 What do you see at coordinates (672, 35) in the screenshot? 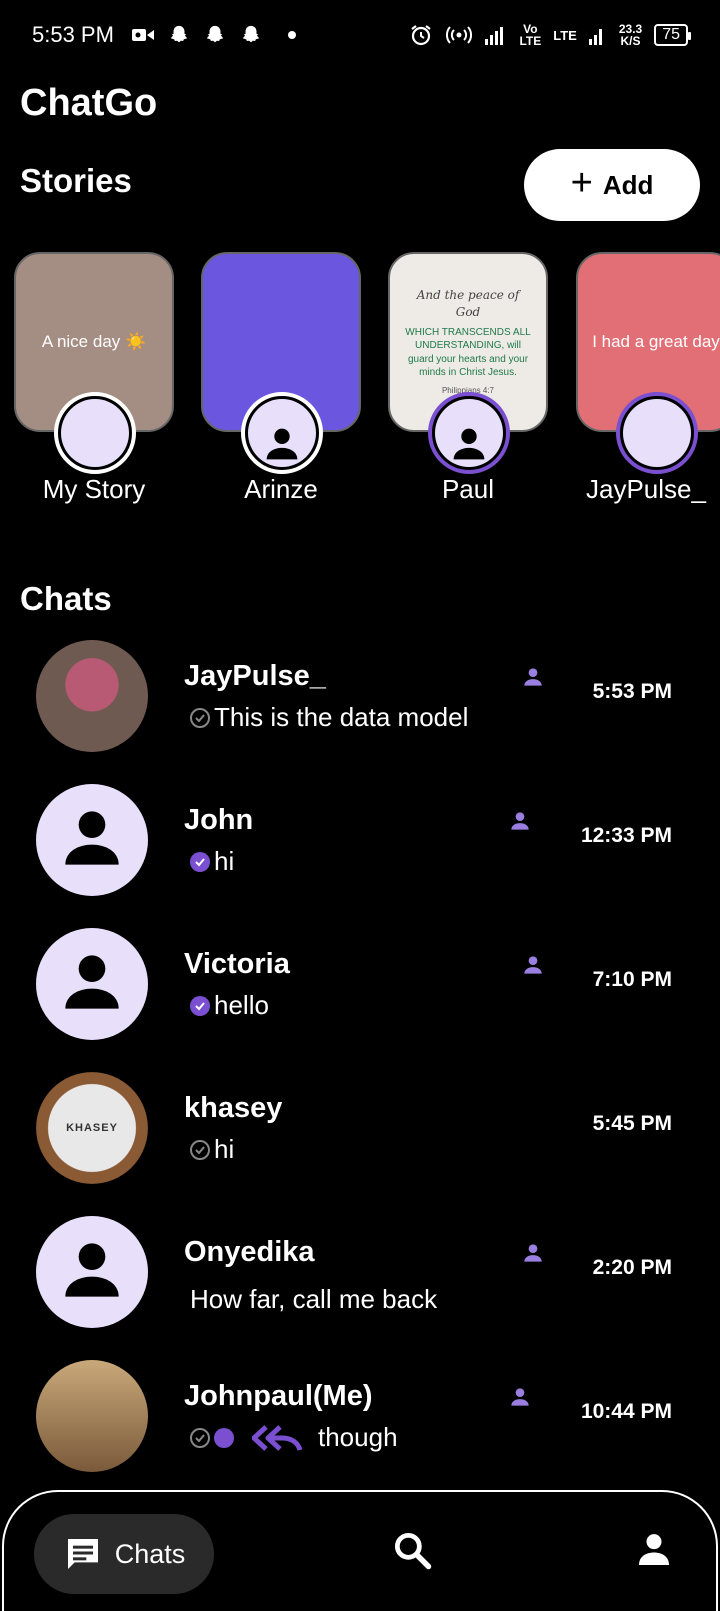
I see `battery-indicator: 75` at bounding box center [672, 35].